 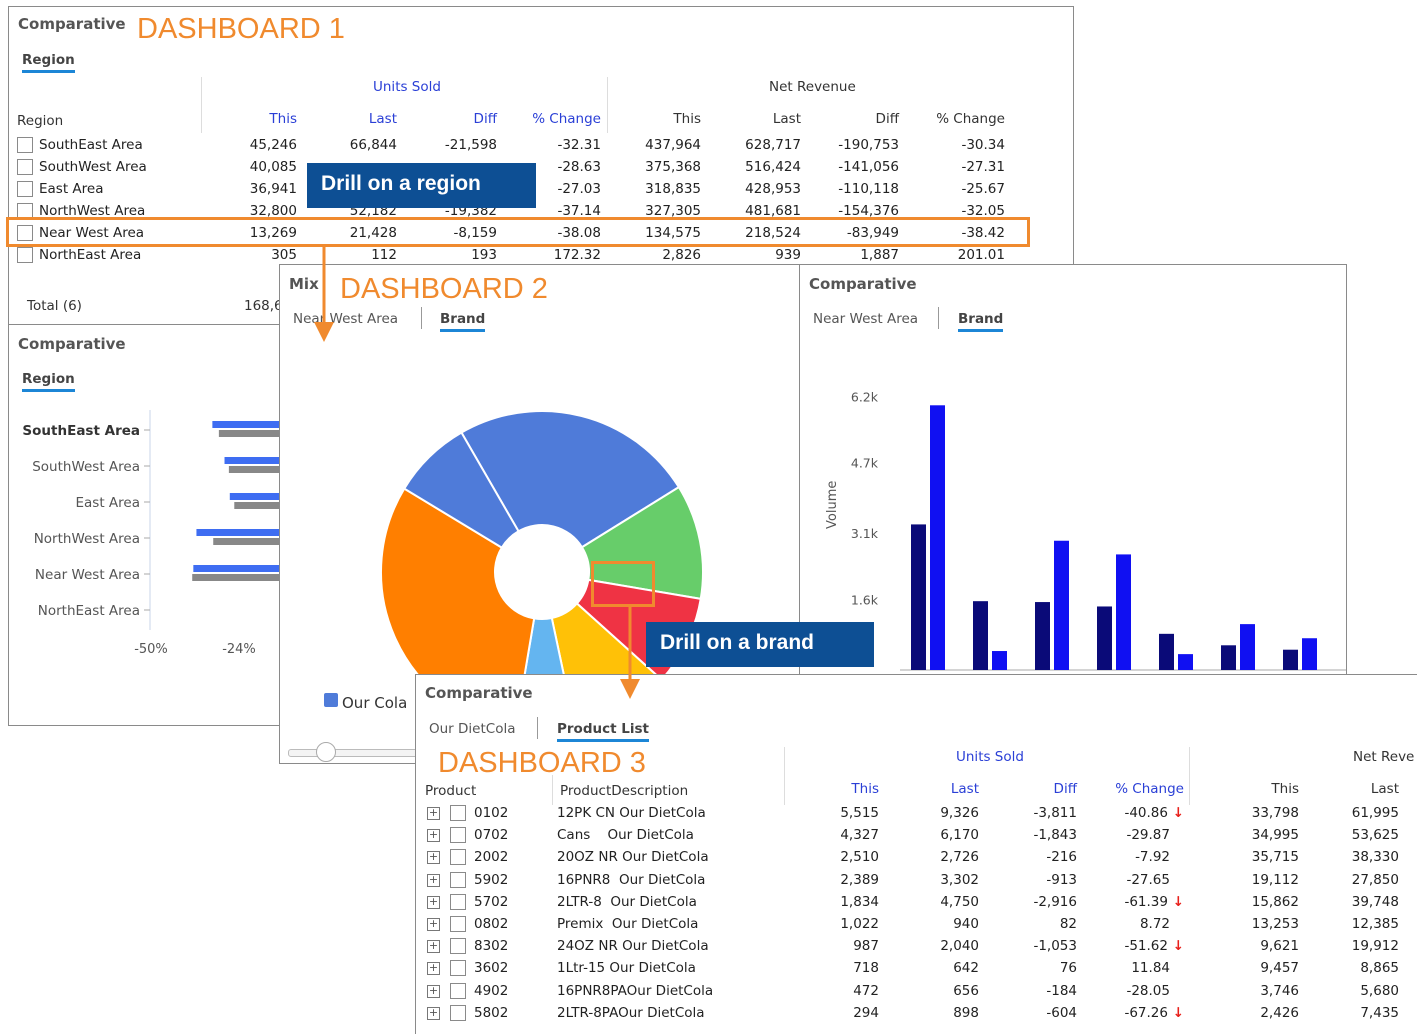 I want to click on region-name: SouthEast Area, so click(x=91, y=145).